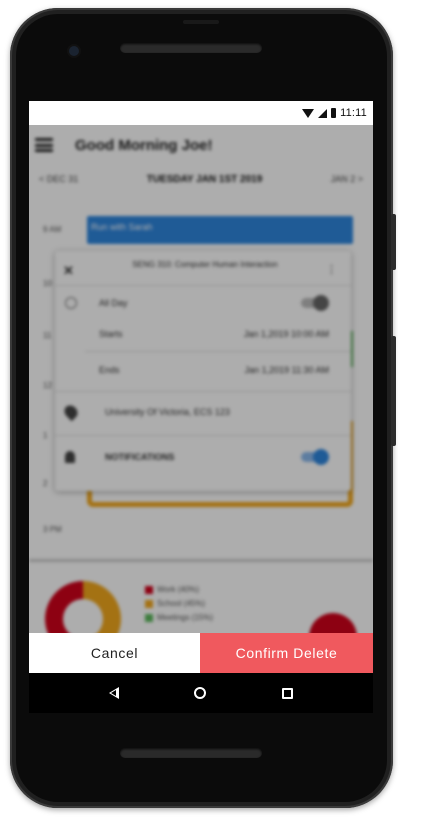 The height and width of the screenshot is (831, 428). Describe the element at coordinates (323, 113) in the screenshot. I see `signal-icon` at that location.